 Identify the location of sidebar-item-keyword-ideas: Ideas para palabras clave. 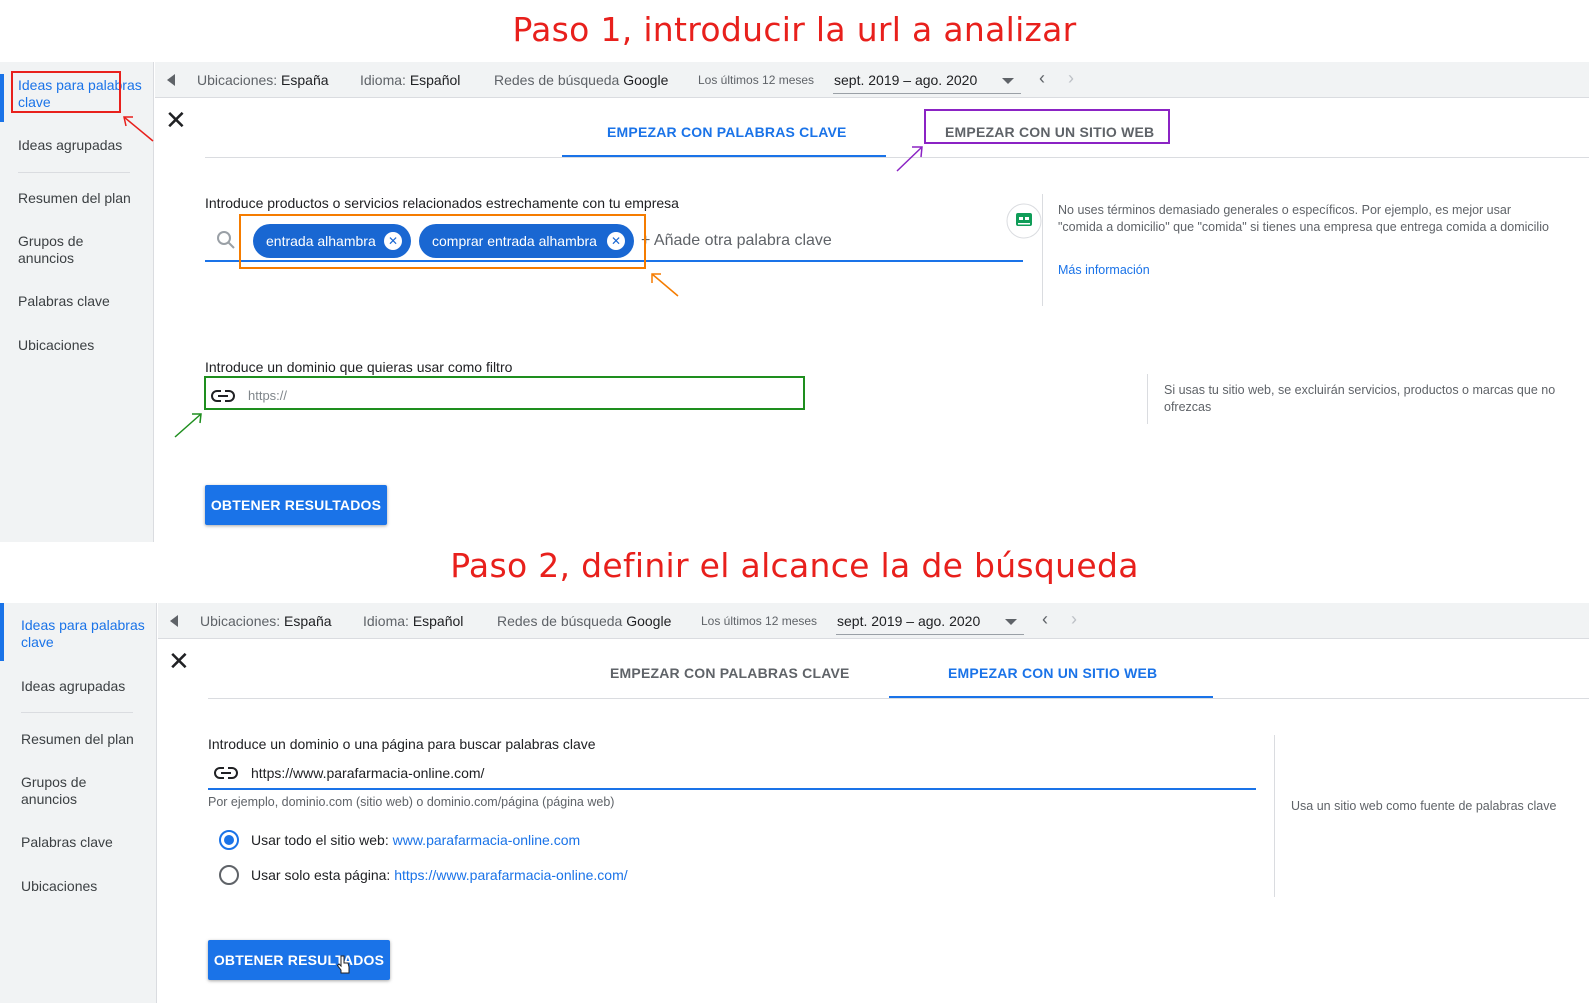
(86, 634).